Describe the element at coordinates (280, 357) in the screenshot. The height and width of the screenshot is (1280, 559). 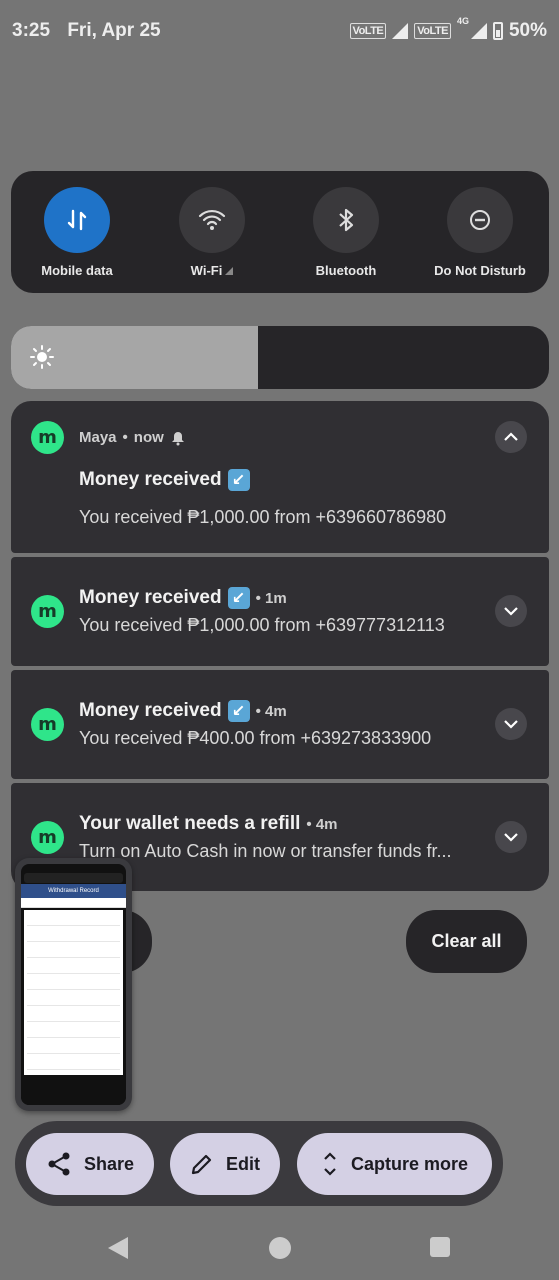
I see `brightness-slider` at that location.